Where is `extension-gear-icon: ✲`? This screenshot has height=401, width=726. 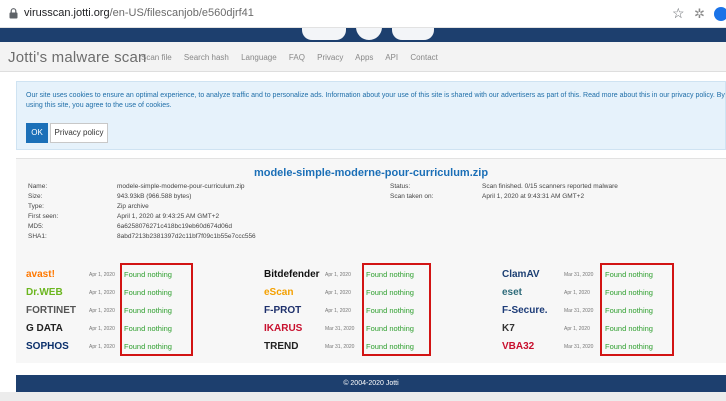
extension-gear-icon: ✲ is located at coordinates (699, 14).